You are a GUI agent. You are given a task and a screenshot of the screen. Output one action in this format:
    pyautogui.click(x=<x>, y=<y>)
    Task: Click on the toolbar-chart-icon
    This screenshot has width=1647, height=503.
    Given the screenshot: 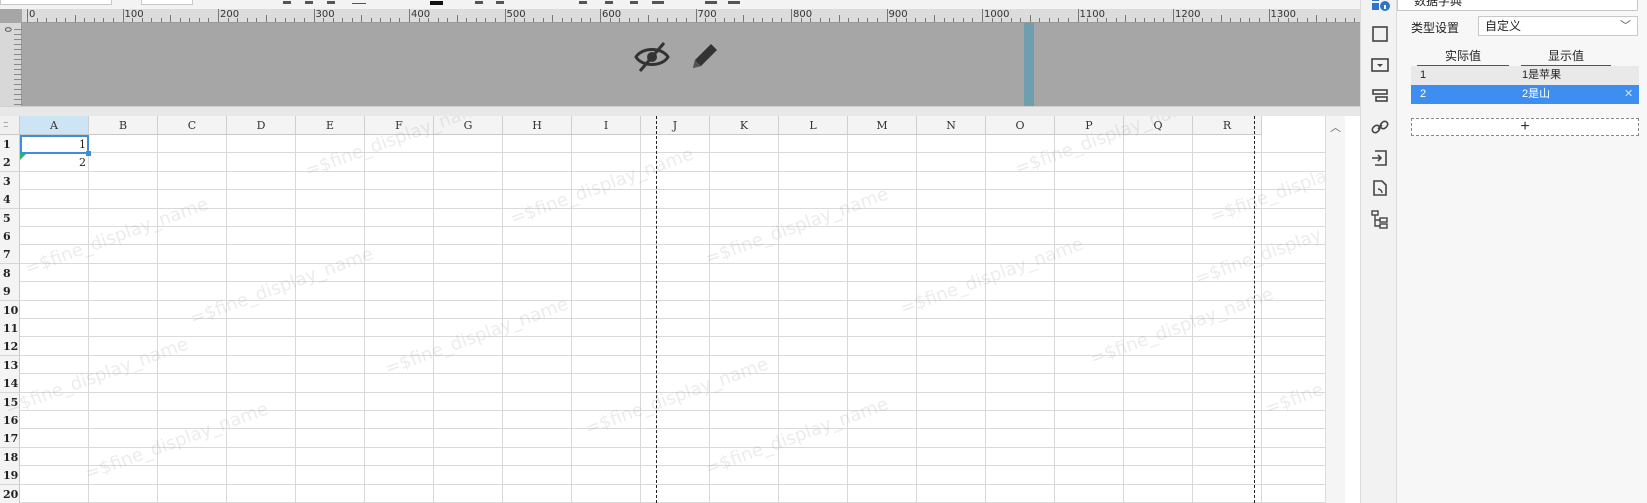 What is the action you would take?
    pyautogui.click(x=609, y=2)
    